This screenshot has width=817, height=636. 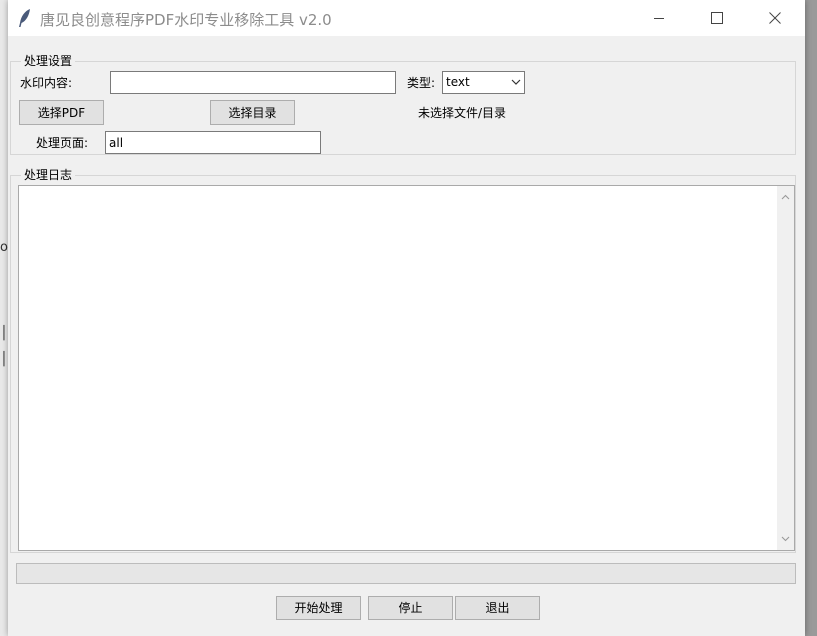 I want to click on minimize-button, so click(x=659, y=18).